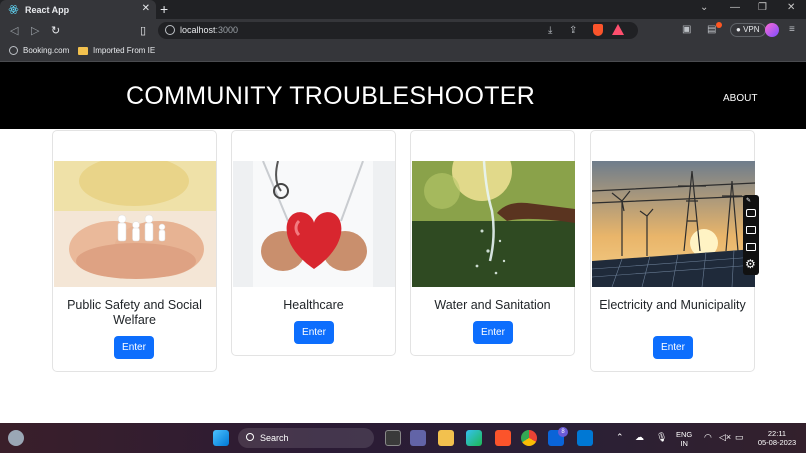  What do you see at coordinates (124, 50) in the screenshot?
I see `bookmark-label: Imported From IE` at bounding box center [124, 50].